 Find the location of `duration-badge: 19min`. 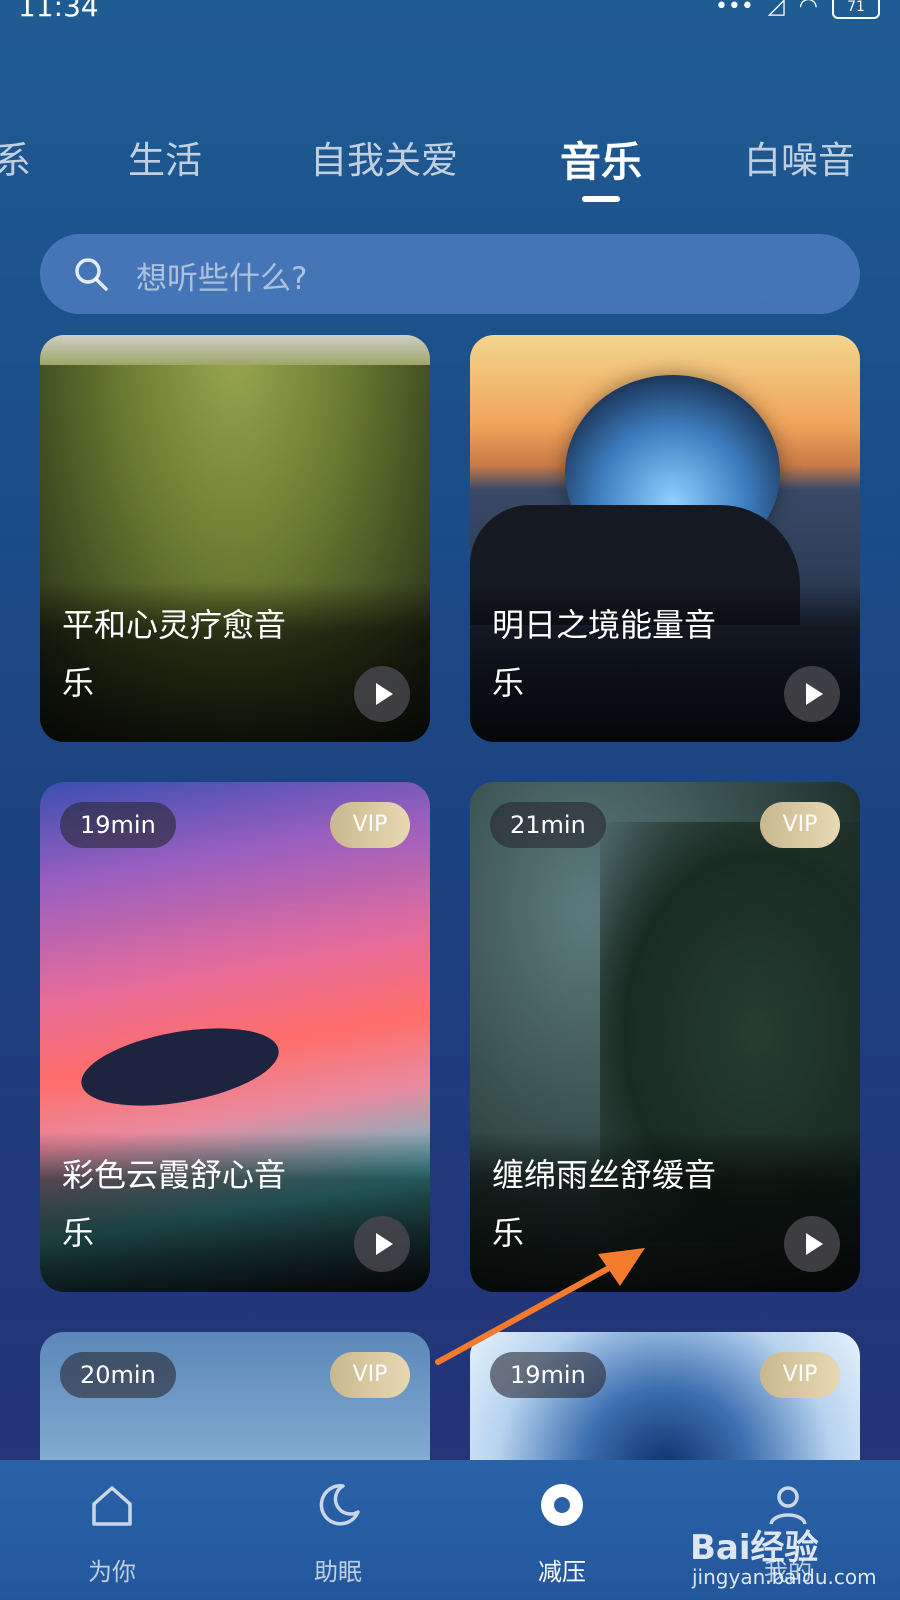

duration-badge: 19min is located at coordinates (118, 825).